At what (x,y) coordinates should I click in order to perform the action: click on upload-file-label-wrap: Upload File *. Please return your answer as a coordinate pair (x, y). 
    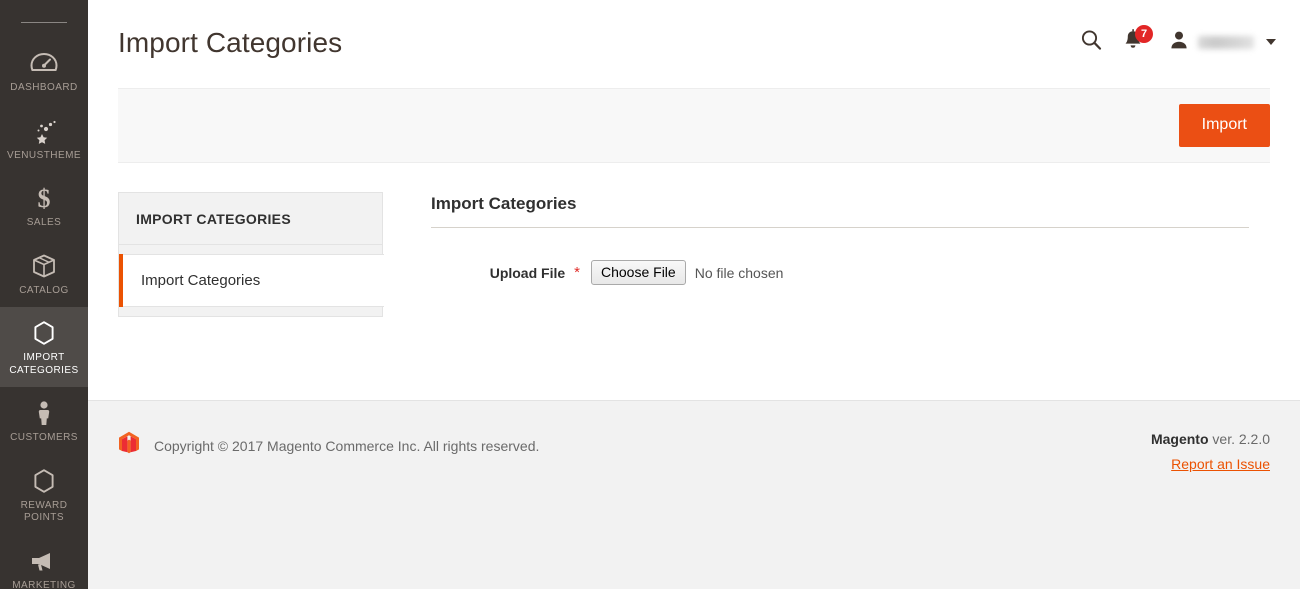
    Looking at the image, I should click on (511, 273).